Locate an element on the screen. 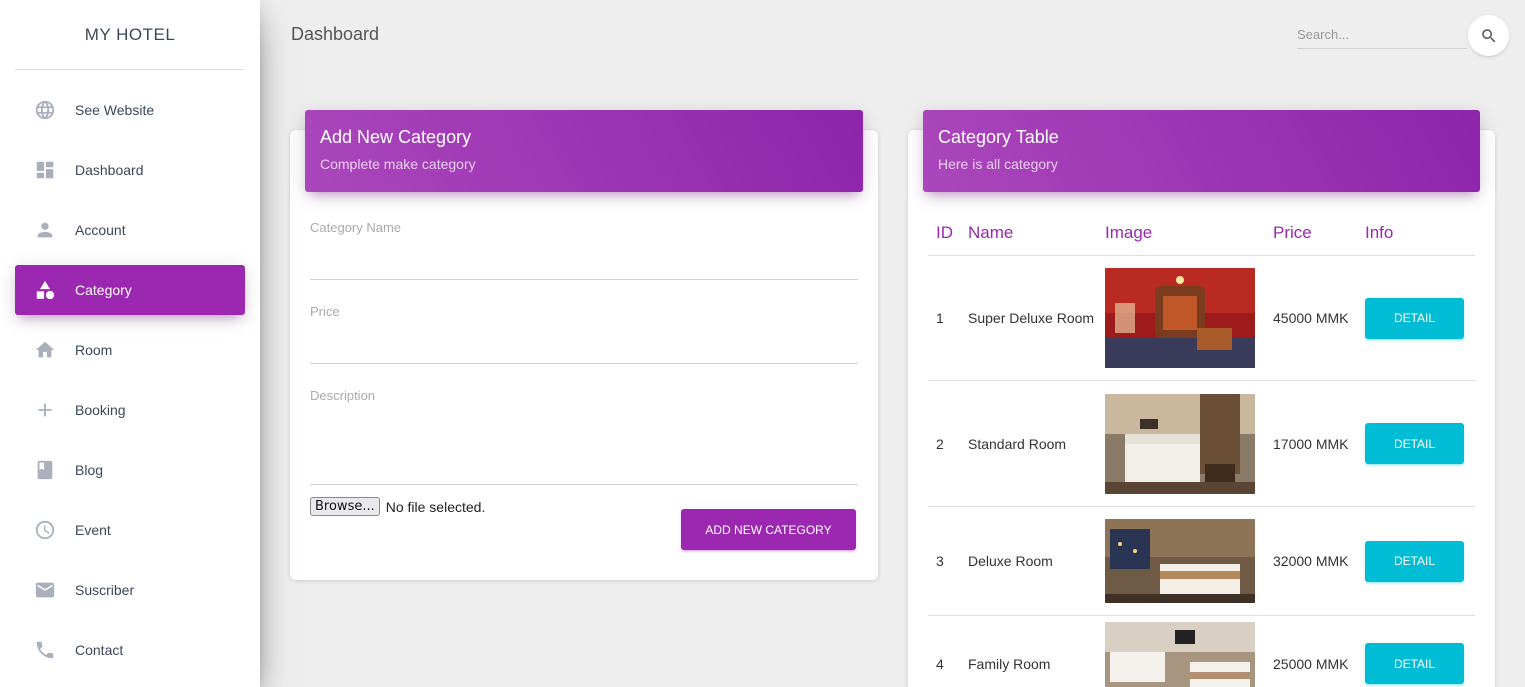 The height and width of the screenshot is (687, 1525). row-name: Standard Room is located at coordinates (1017, 443).